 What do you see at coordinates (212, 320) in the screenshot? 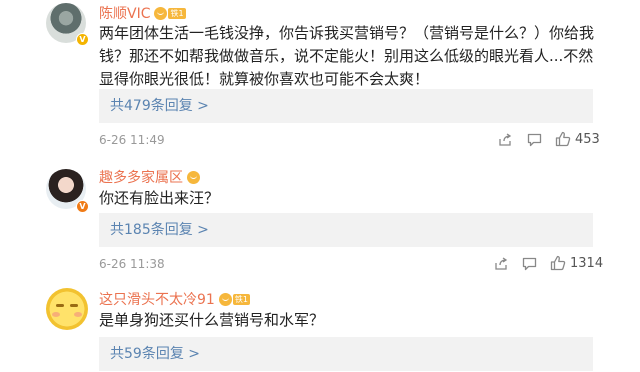
I see `comment-text: 是单身狗还买什么营销号和水军？` at bounding box center [212, 320].